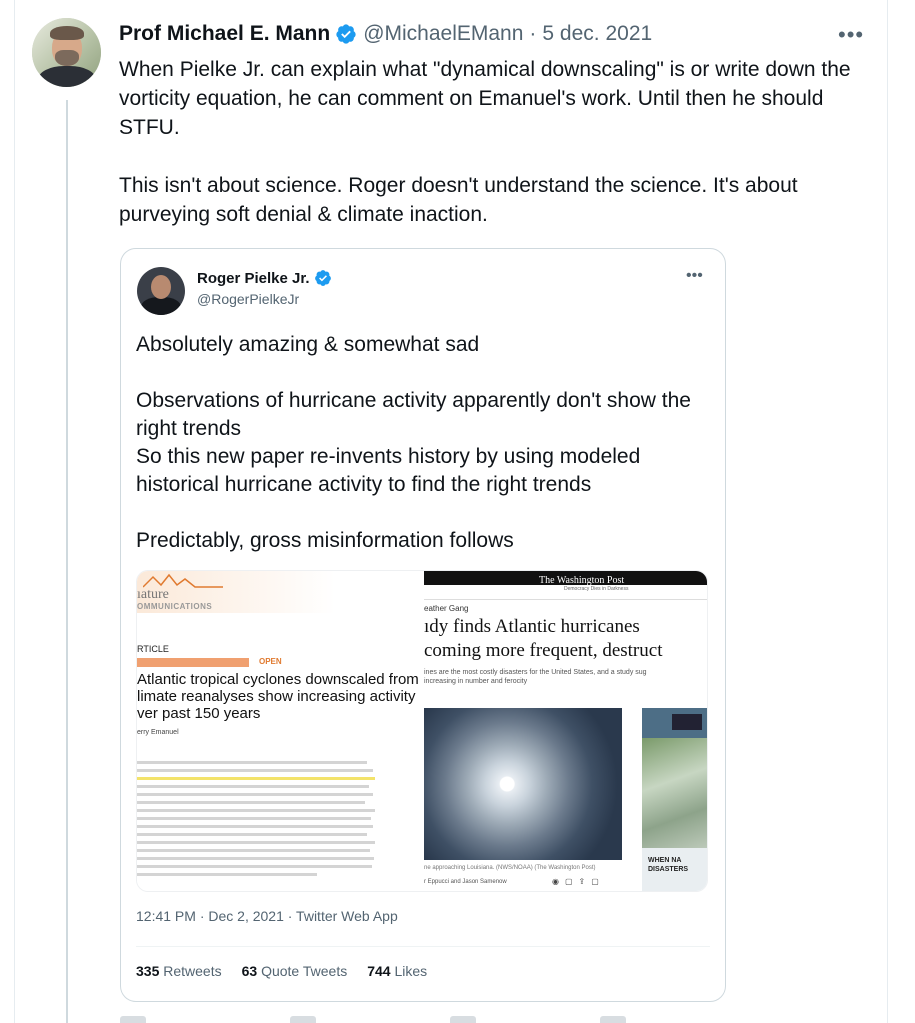 The height and width of the screenshot is (1023, 915). I want to click on journal-subtitle: OMMUNICATIONS, so click(175, 606).